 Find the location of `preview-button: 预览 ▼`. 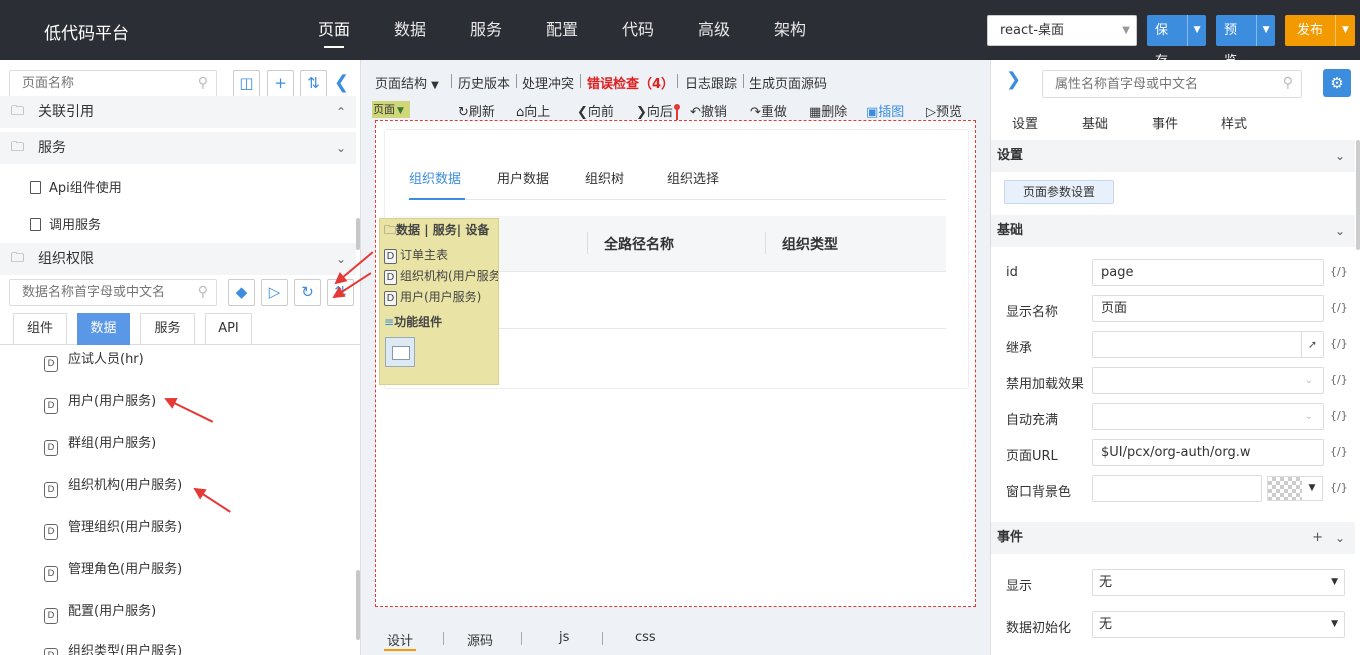

preview-button: 预览 ▼ is located at coordinates (1245, 42).